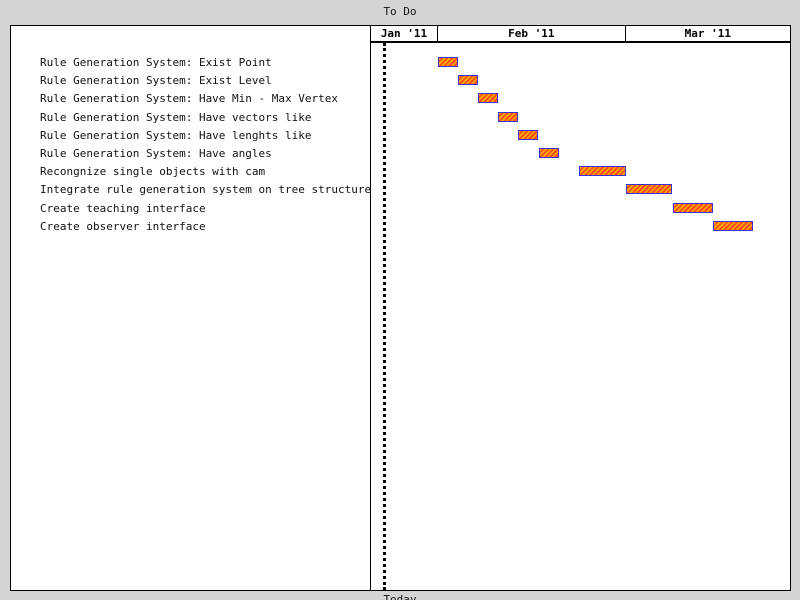  Describe the element at coordinates (123, 226) in the screenshot. I see `task-label: Create observer interface` at that location.